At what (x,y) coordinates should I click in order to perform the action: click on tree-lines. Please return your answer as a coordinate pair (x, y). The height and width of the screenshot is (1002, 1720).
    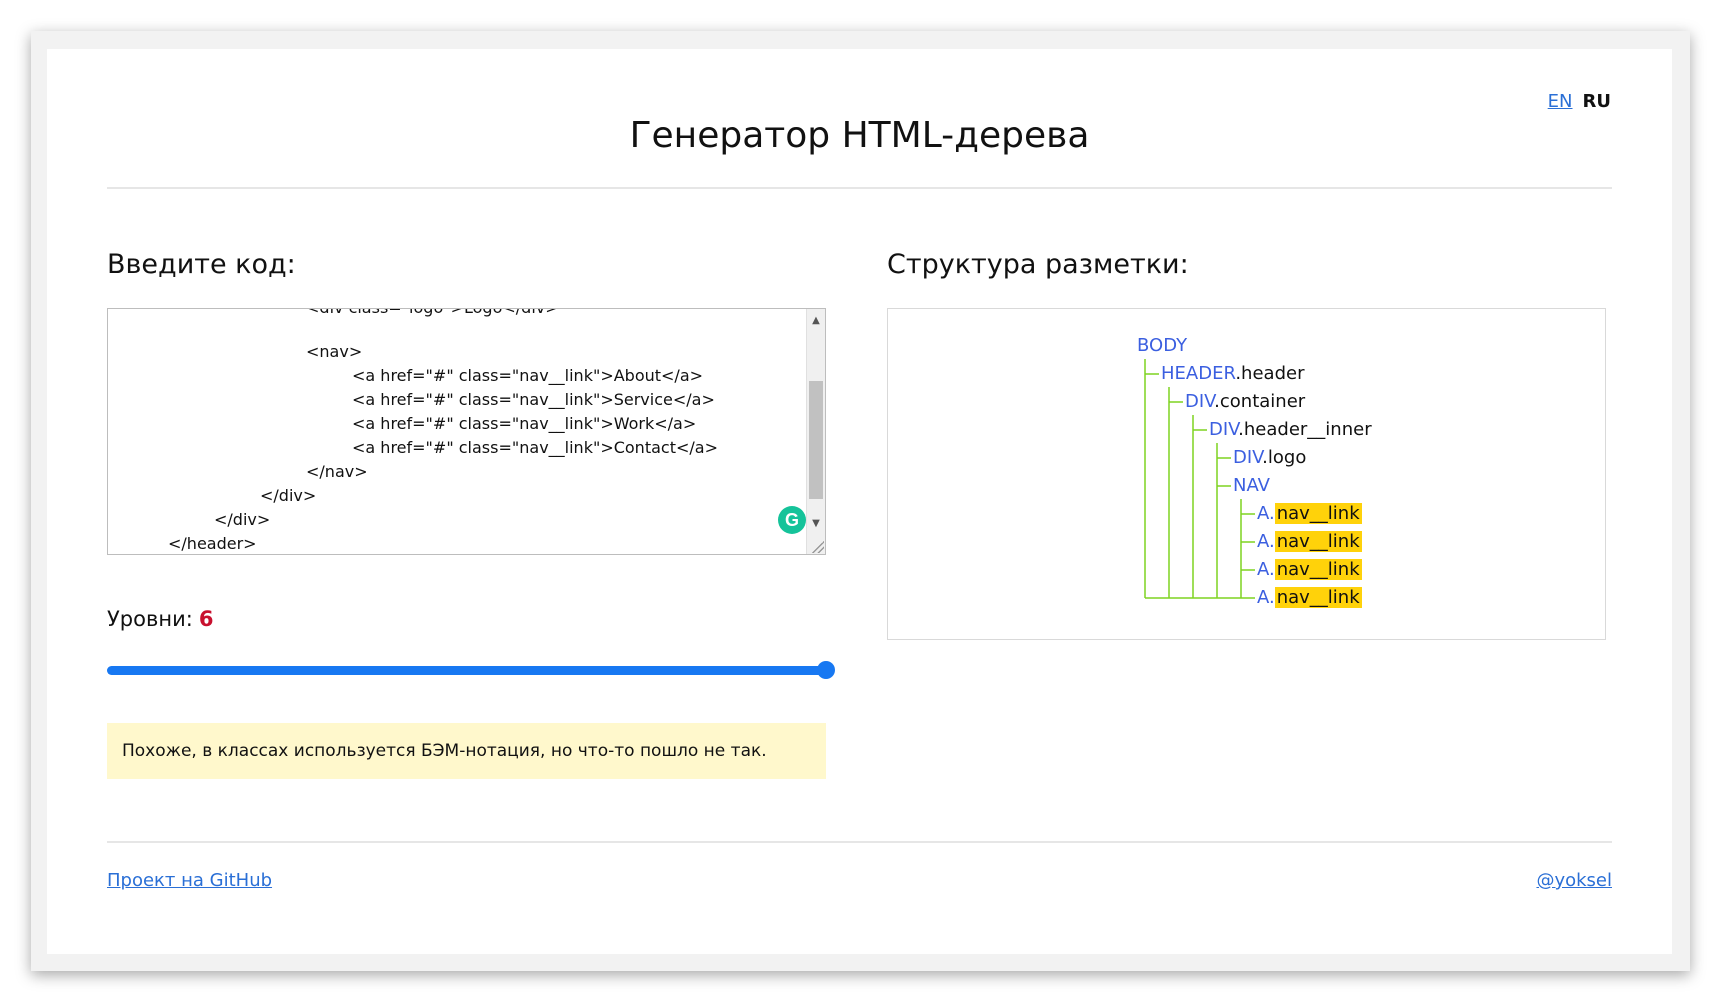
    Looking at the image, I should click on (1199, 479).